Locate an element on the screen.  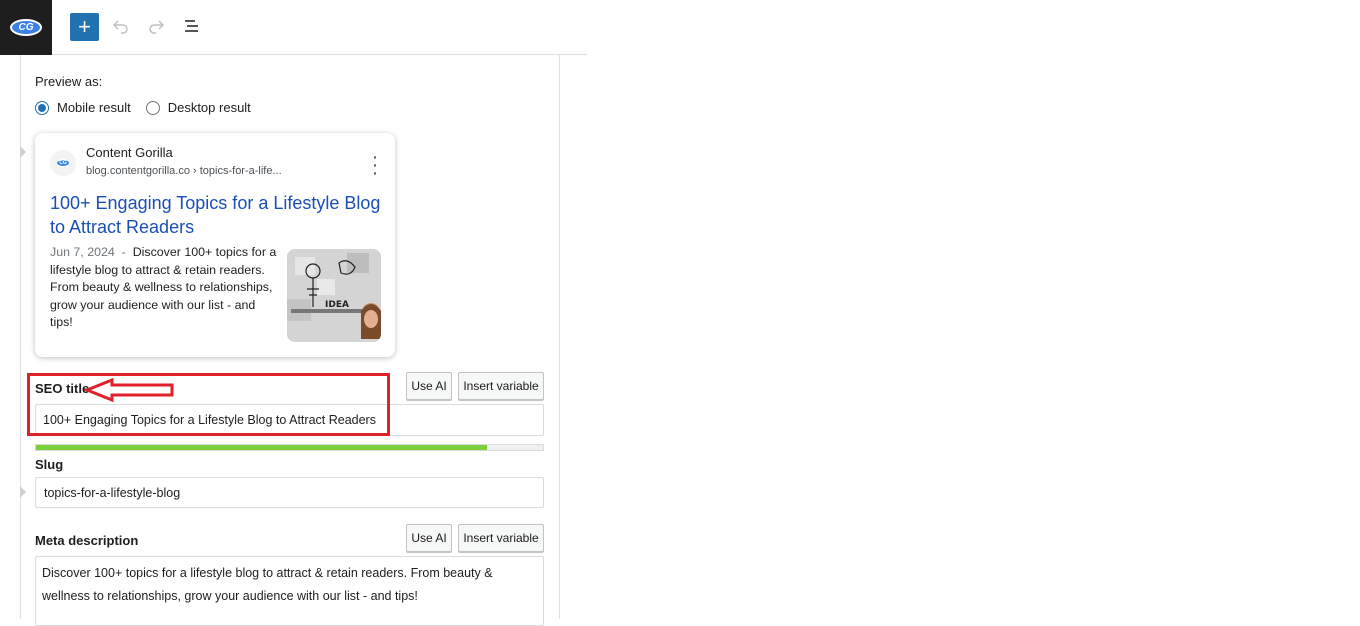
preview-mode-radio-group: Mobile result Desktop result is located at coordinates (150, 107).